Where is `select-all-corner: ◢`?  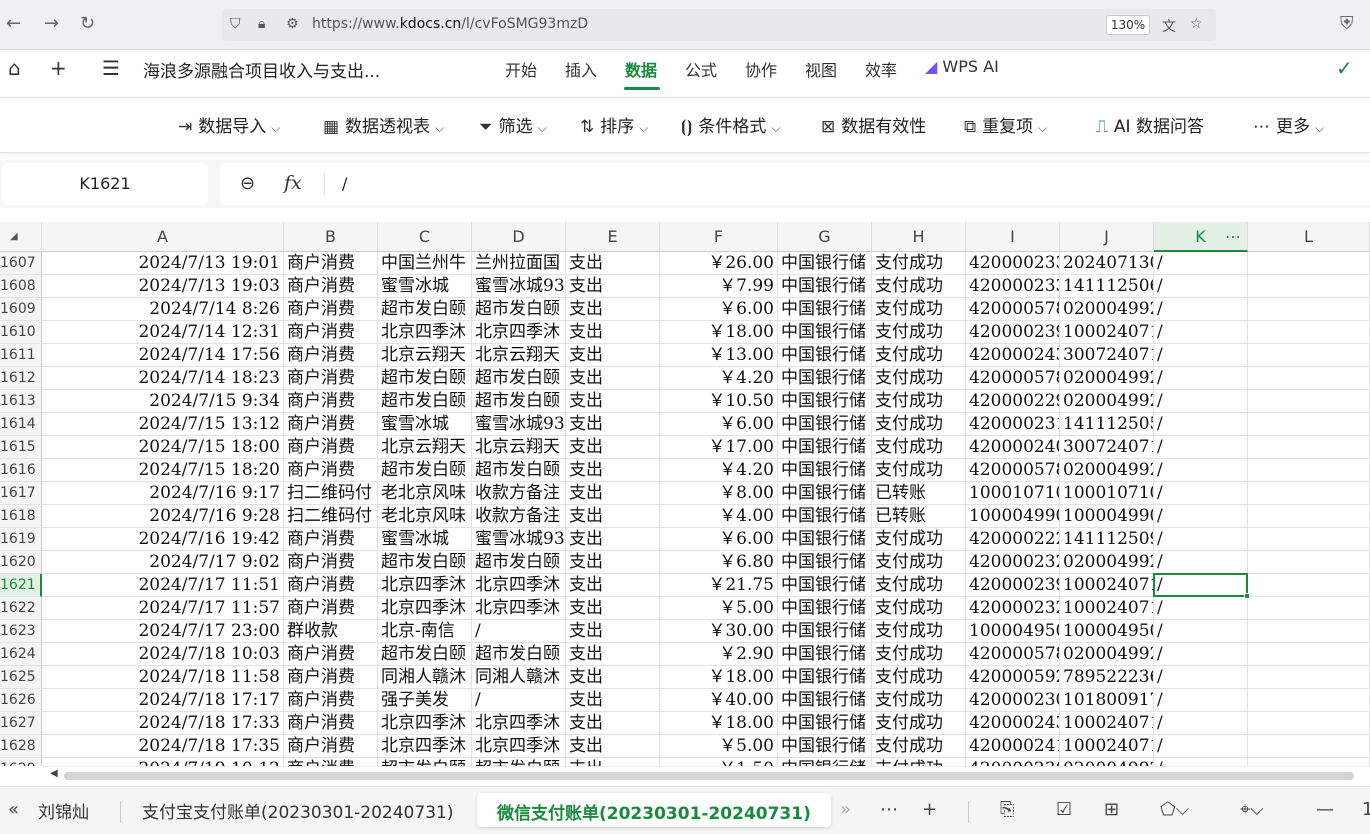
select-all-corner: ◢ is located at coordinates (21, 237).